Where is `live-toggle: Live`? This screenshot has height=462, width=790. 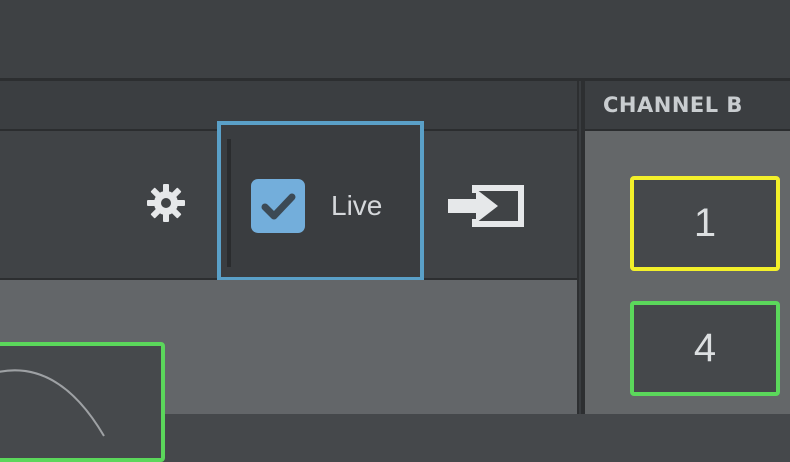 live-toggle: Live is located at coordinates (320, 201).